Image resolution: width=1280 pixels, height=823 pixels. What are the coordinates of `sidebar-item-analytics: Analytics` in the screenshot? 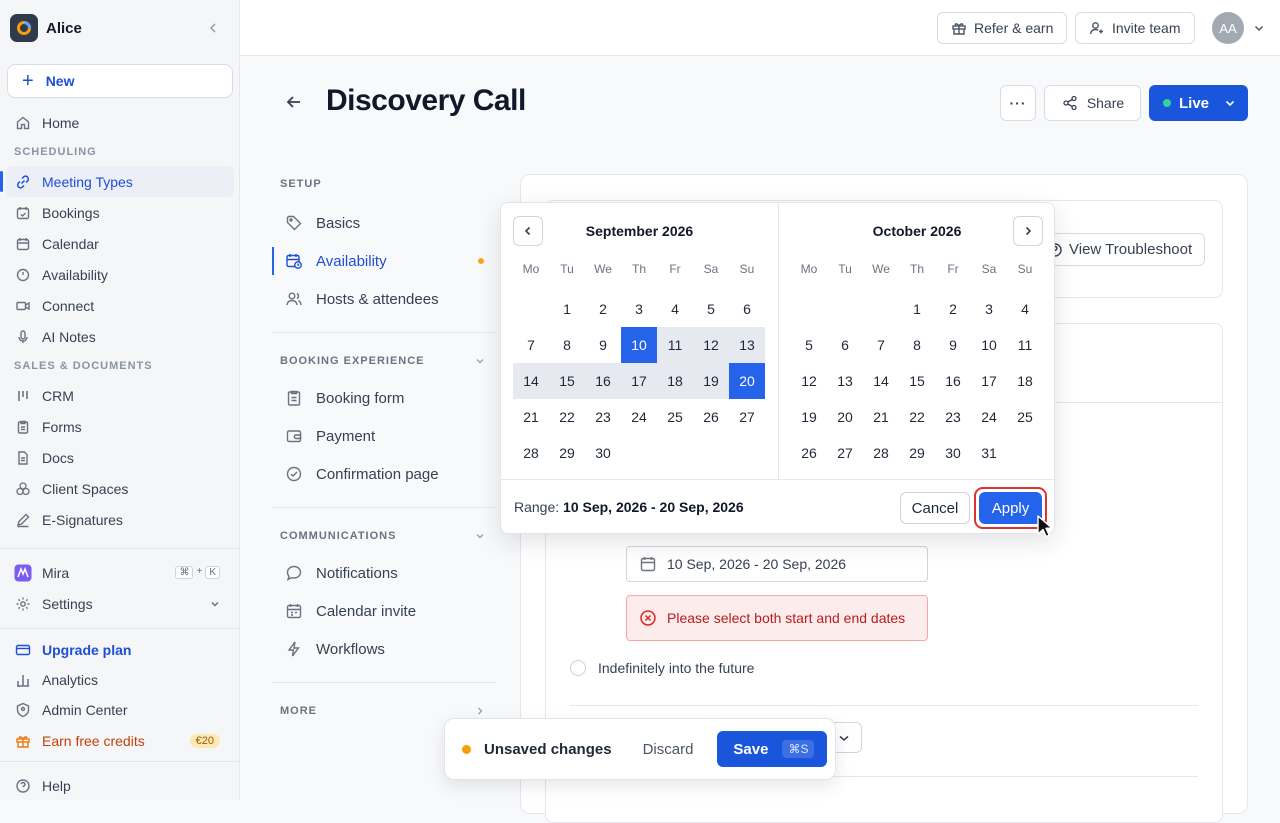 It's located at (117, 680).